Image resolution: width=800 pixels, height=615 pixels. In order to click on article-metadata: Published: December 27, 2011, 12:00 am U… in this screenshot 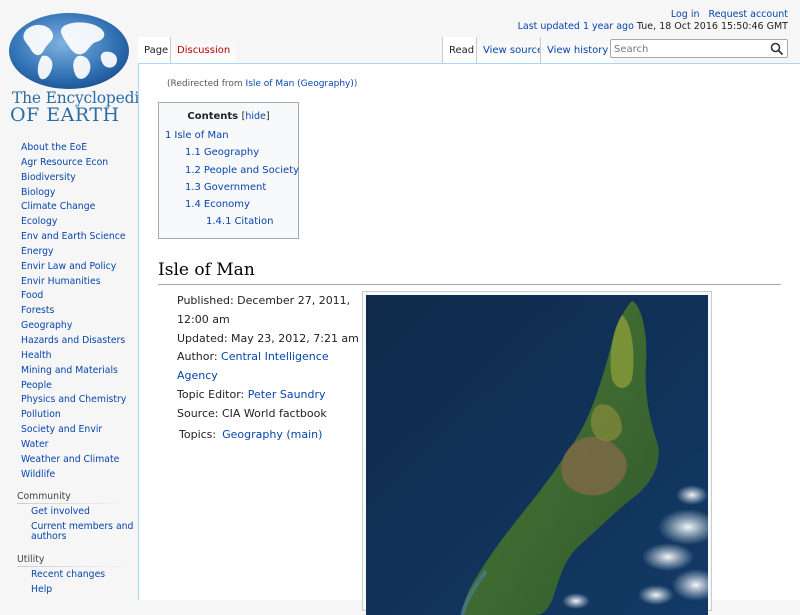, I will do `click(271, 368)`.